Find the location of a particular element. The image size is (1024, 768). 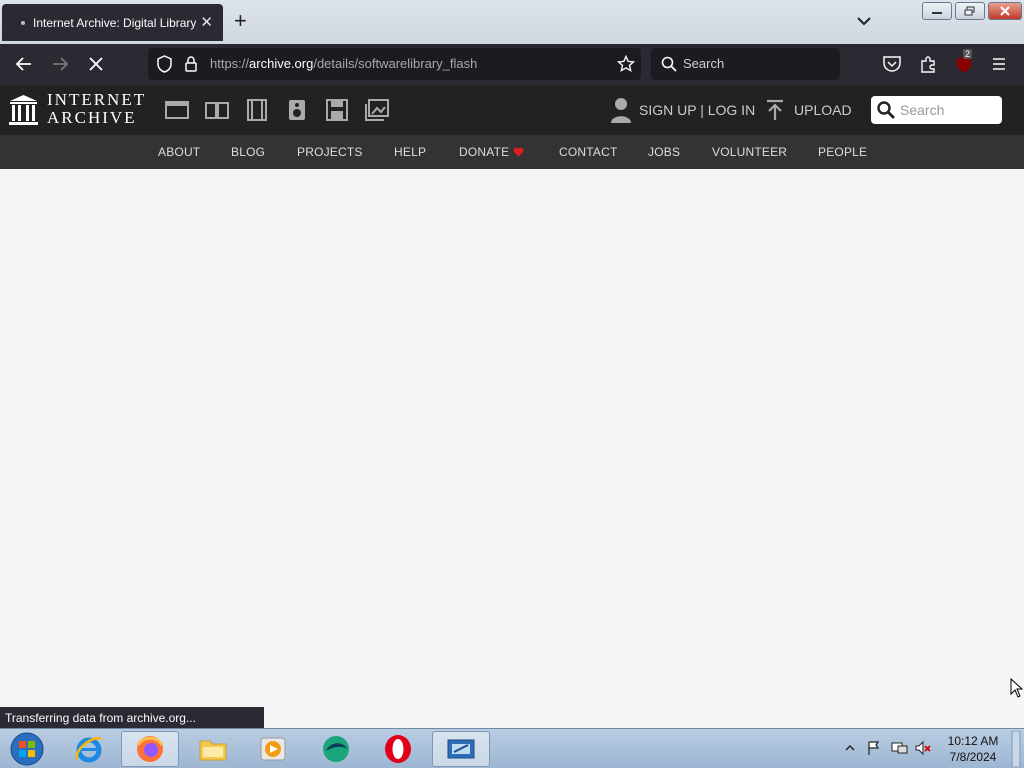

heart-icon is located at coordinates (518, 152).